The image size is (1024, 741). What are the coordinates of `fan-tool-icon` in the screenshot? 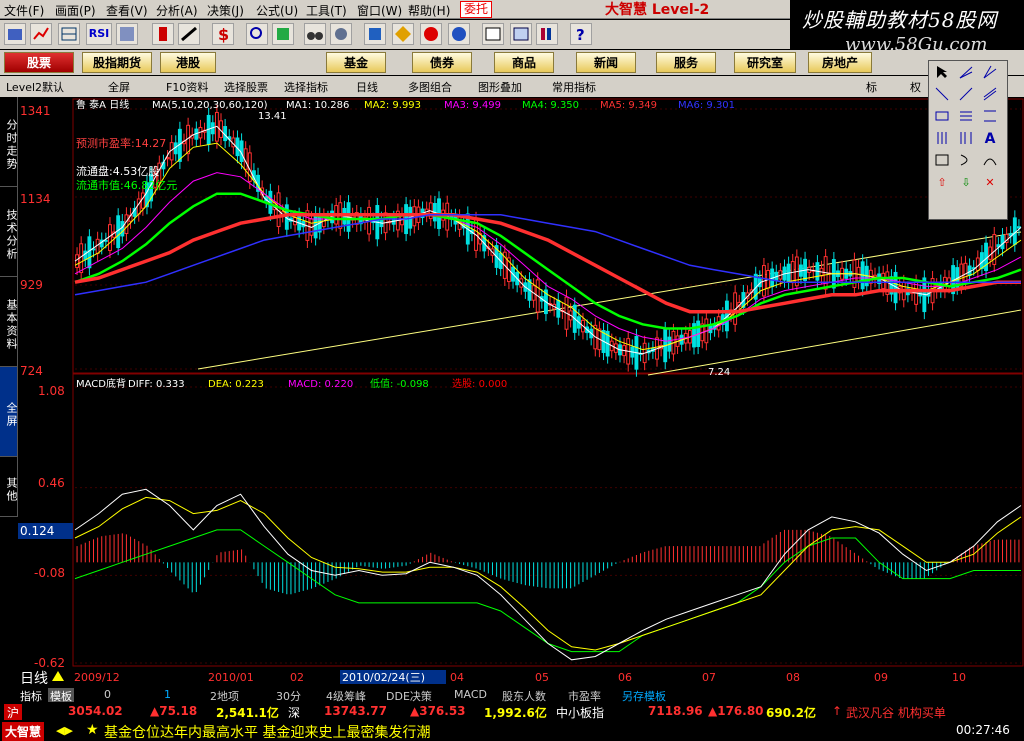 It's located at (966, 73).